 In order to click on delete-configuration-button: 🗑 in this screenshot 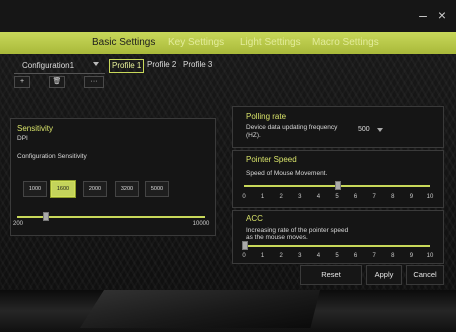, I will do `click(57, 82)`.